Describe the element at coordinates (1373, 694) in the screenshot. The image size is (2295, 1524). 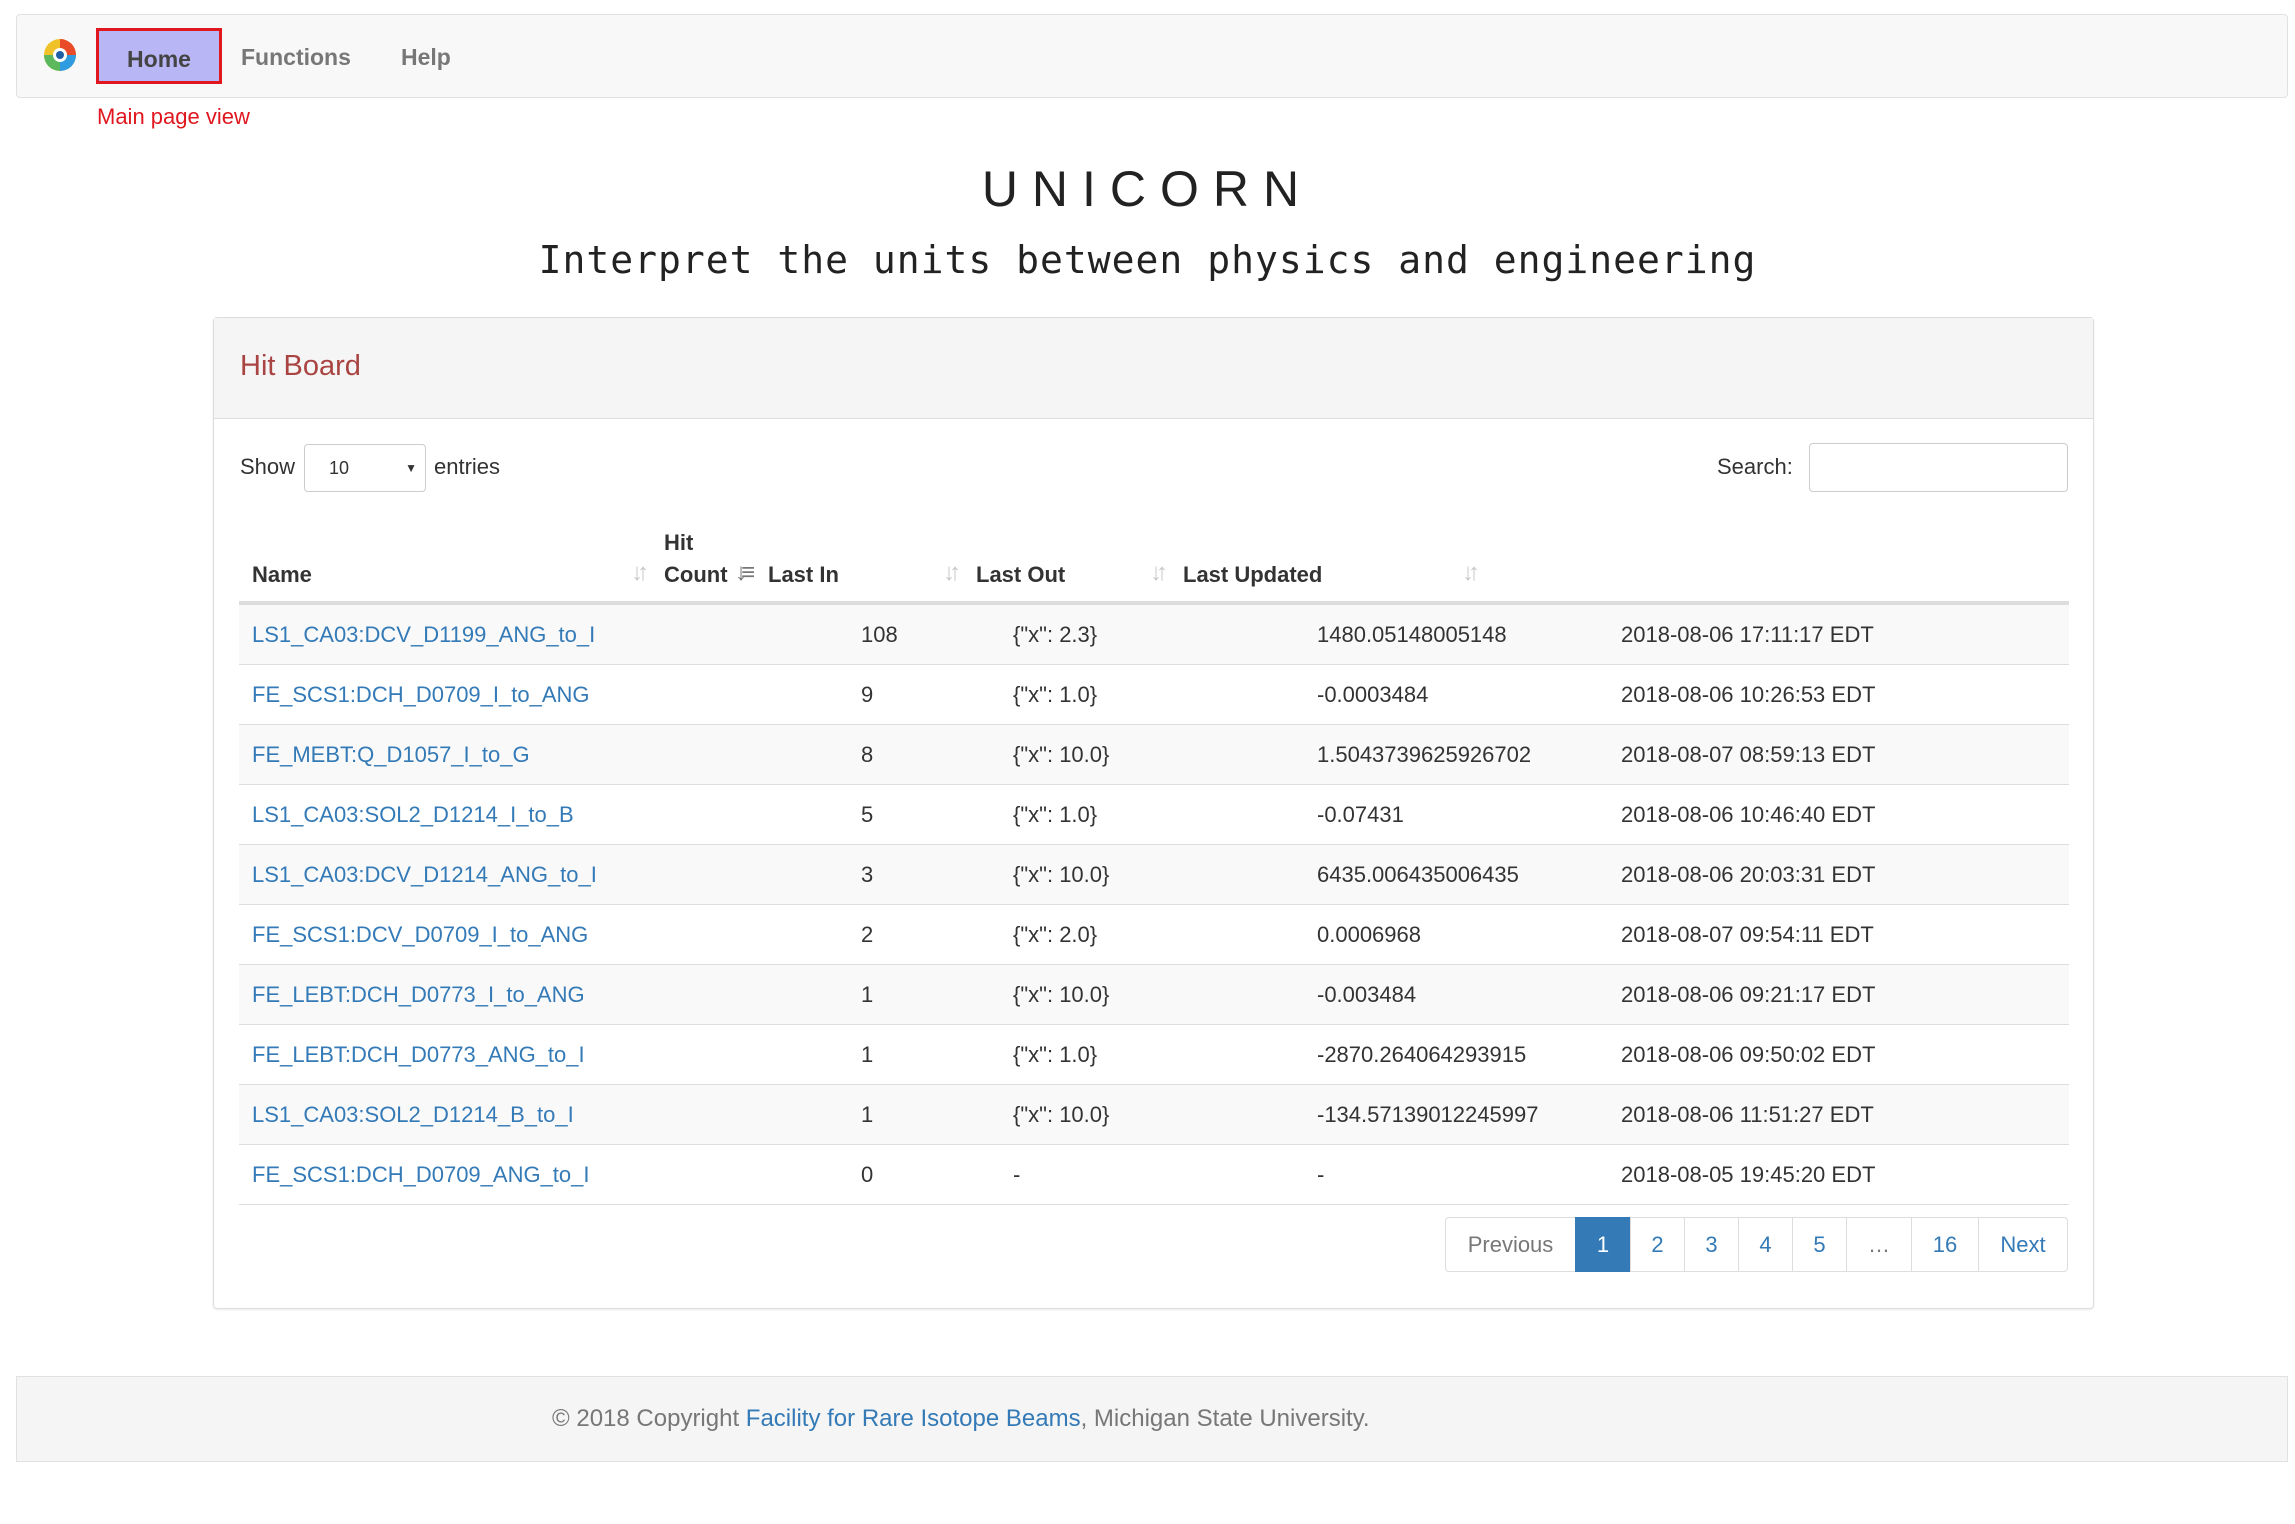
I see `row-last-out: -0.0003484` at that location.